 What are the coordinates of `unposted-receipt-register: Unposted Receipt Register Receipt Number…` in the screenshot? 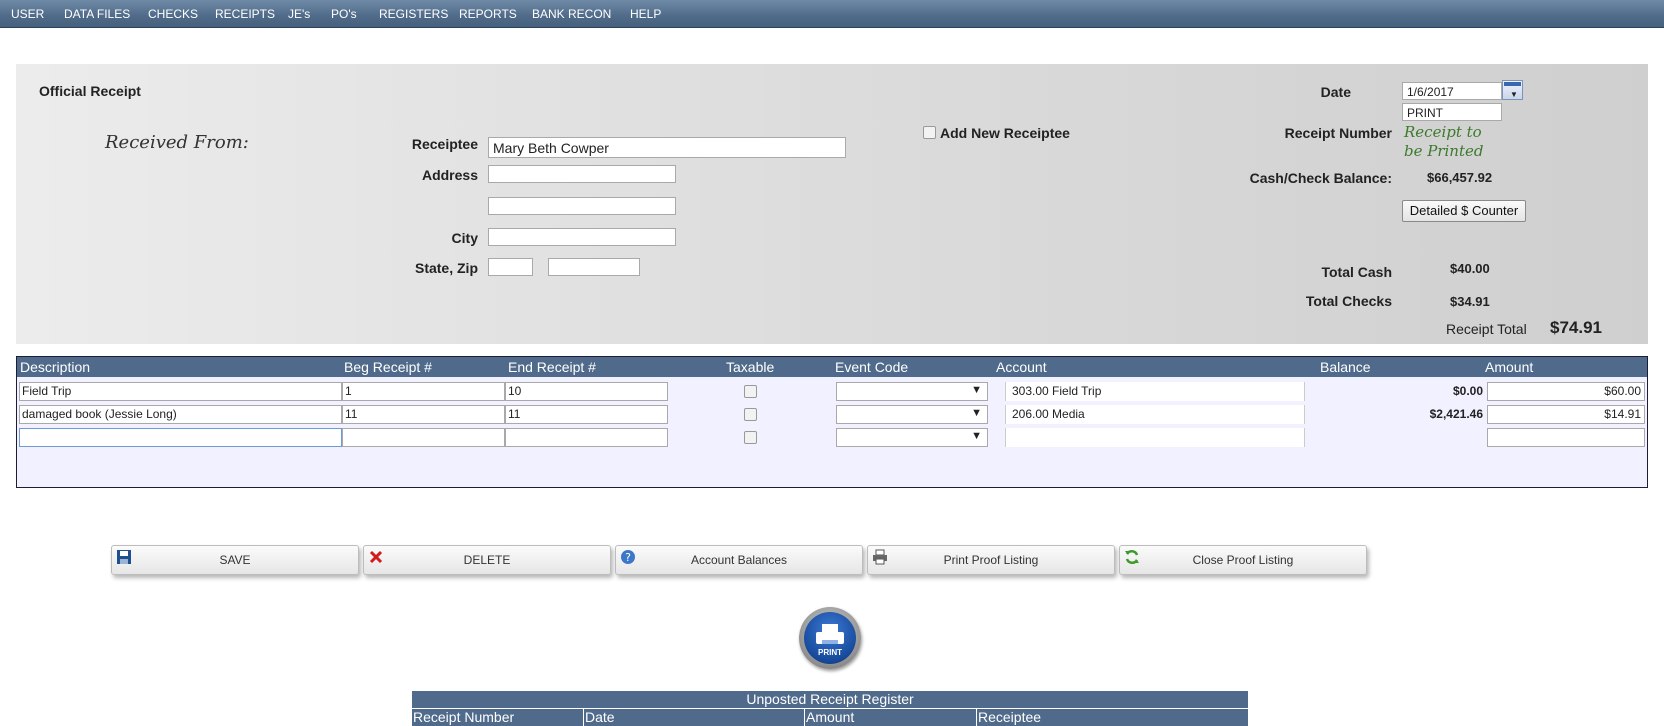 It's located at (830, 708).